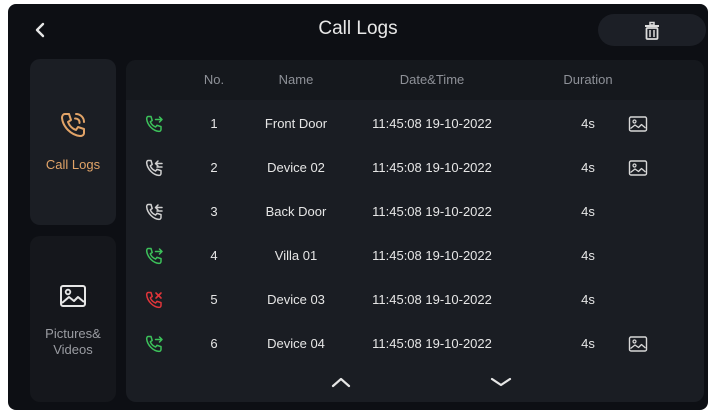 The image size is (713, 414). Describe the element at coordinates (214, 211) in the screenshot. I see `row-number: 3` at that location.